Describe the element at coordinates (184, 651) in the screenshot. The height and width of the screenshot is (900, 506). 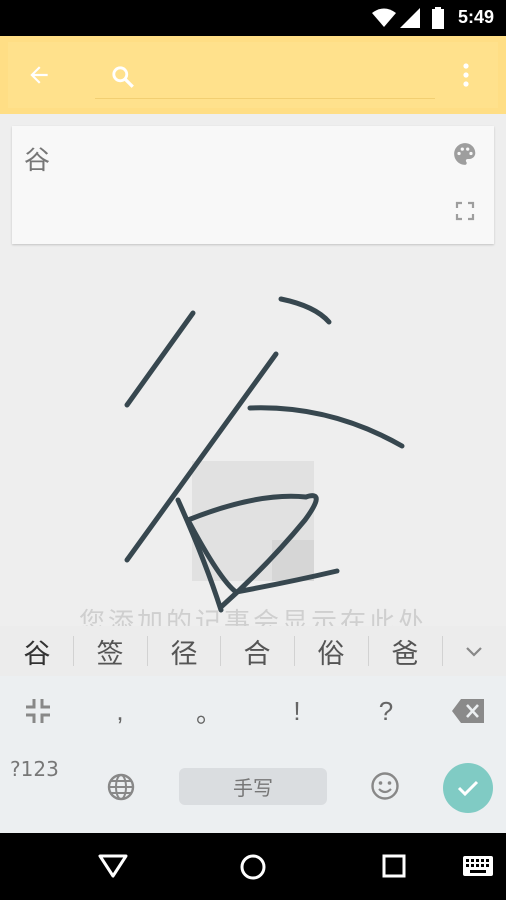
I see `candidate-2: 径` at that location.